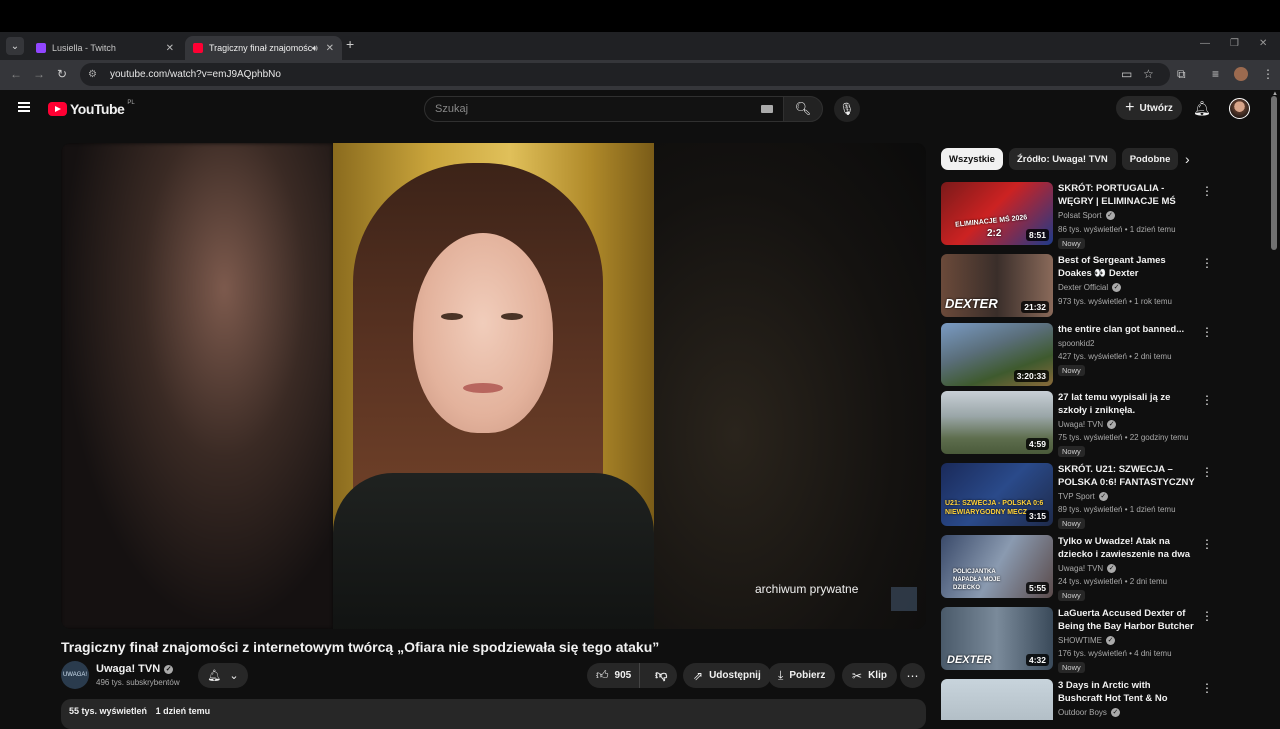 The height and width of the screenshot is (729, 1280). I want to click on tab-search-button: ⌄, so click(15, 46).